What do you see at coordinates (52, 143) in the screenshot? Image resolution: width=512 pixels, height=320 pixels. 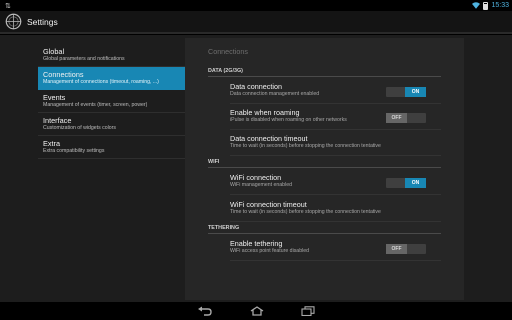 I see `header-title: Extra` at bounding box center [52, 143].